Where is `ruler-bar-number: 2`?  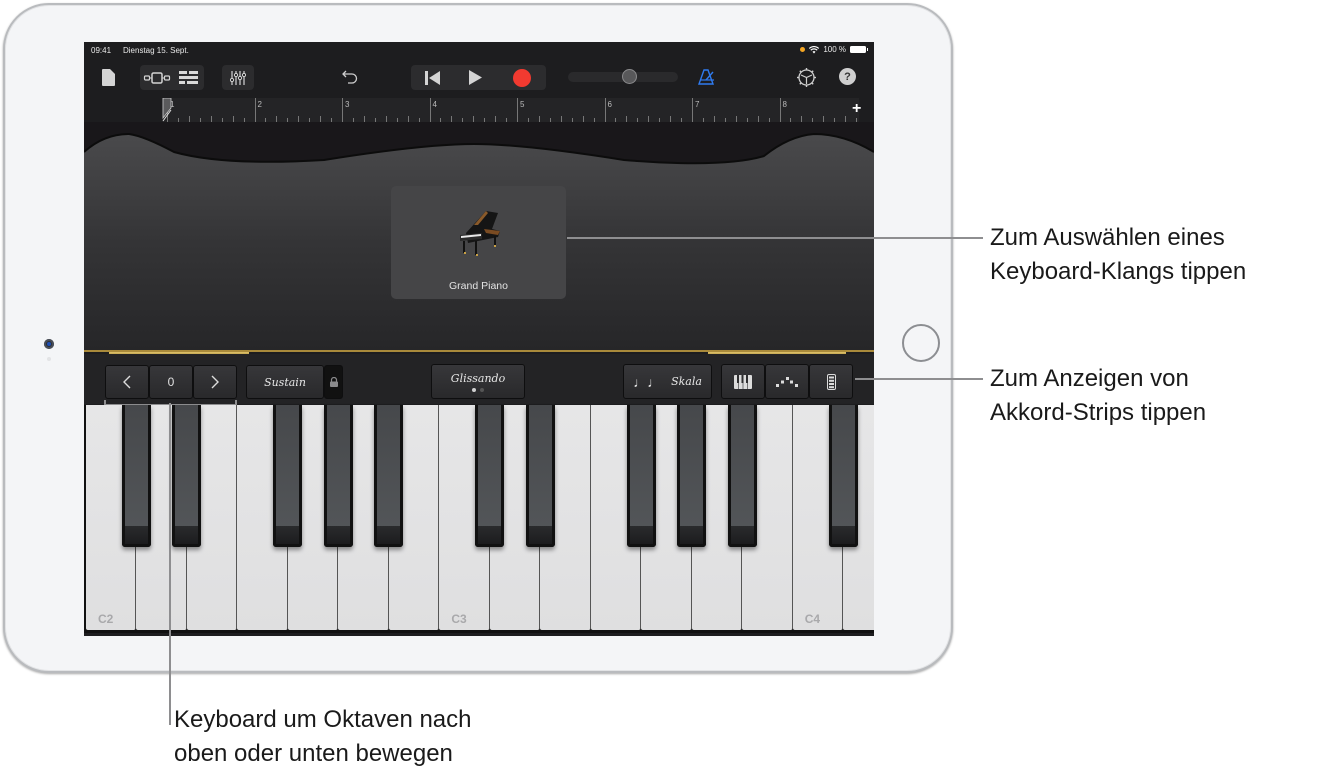
ruler-bar-number: 2 is located at coordinates (259, 104).